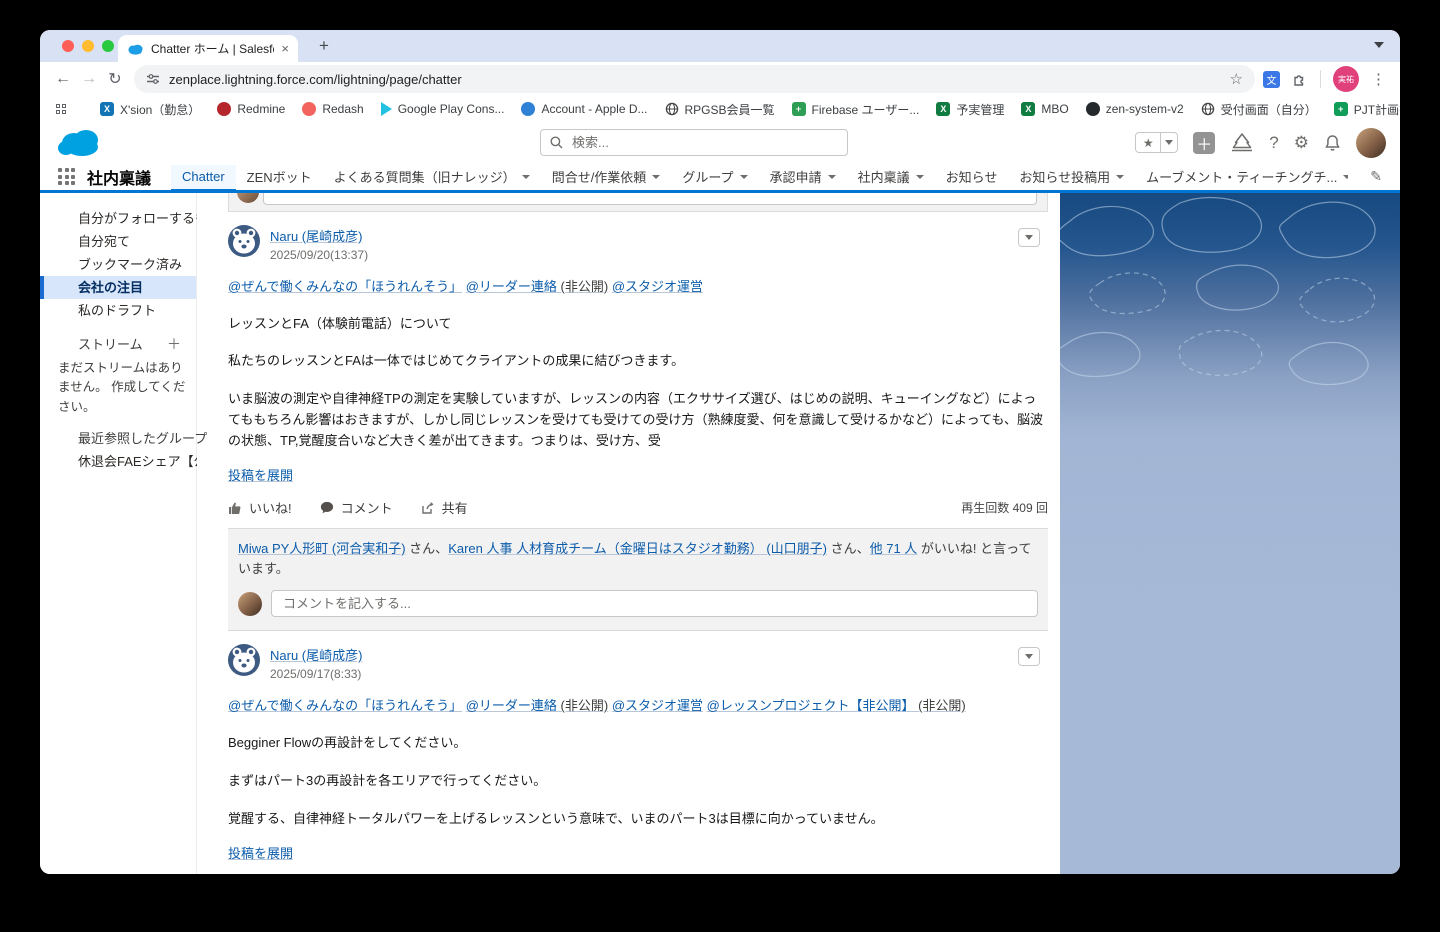 The width and height of the screenshot is (1440, 932). Describe the element at coordinates (432, 176) in the screenshot. I see `tab-faq: よくある質問集（旧ナレッジ）` at that location.